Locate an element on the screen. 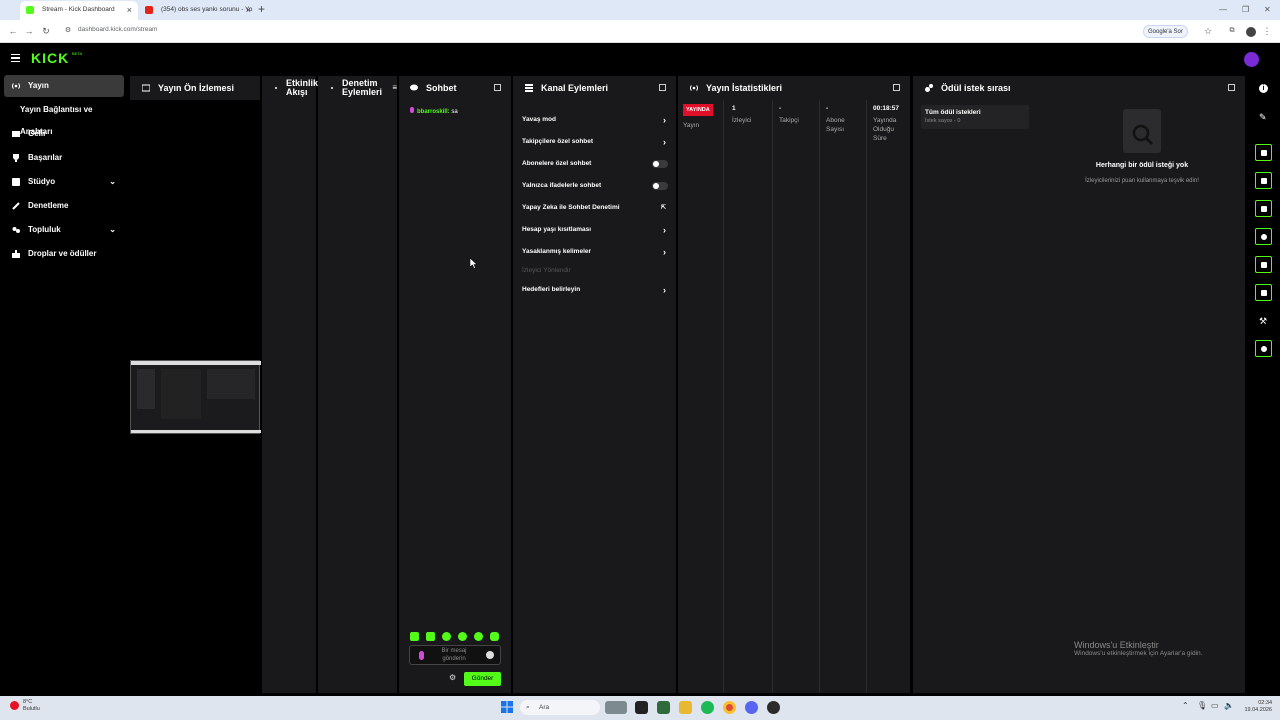 Image resolution: width=1280 pixels, height=720 pixels. file-explorer-icon is located at coordinates (685, 707).